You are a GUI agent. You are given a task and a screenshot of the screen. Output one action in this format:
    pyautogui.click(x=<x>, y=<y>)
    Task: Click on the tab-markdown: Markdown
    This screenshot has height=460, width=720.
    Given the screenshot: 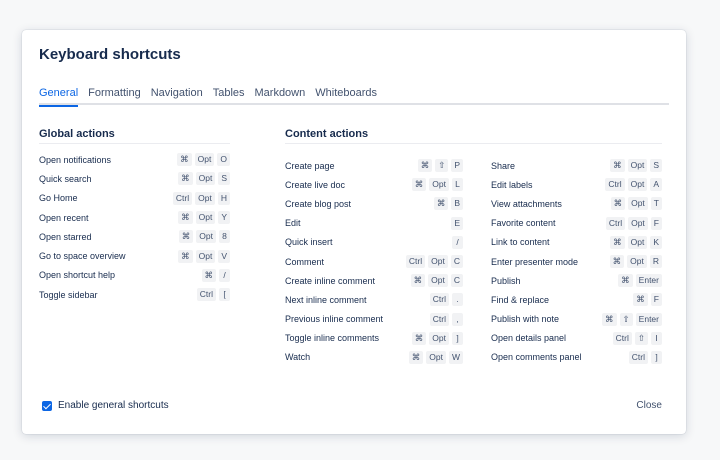 What is the action you would take?
    pyautogui.click(x=280, y=96)
    